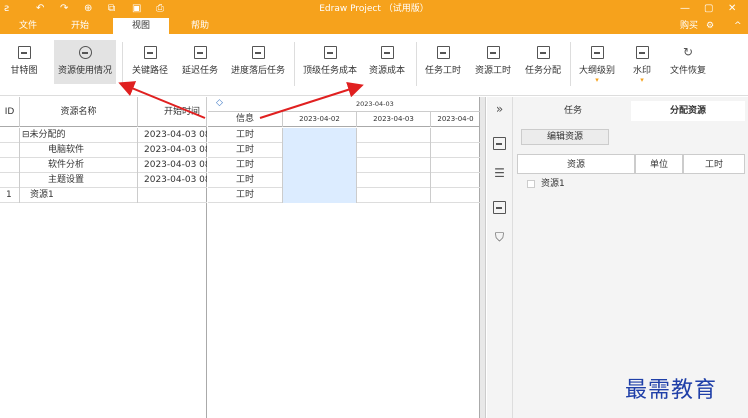 This screenshot has width=748, height=418. What do you see at coordinates (659, 164) in the screenshot?
I see `column-header-unit: 单位` at bounding box center [659, 164].